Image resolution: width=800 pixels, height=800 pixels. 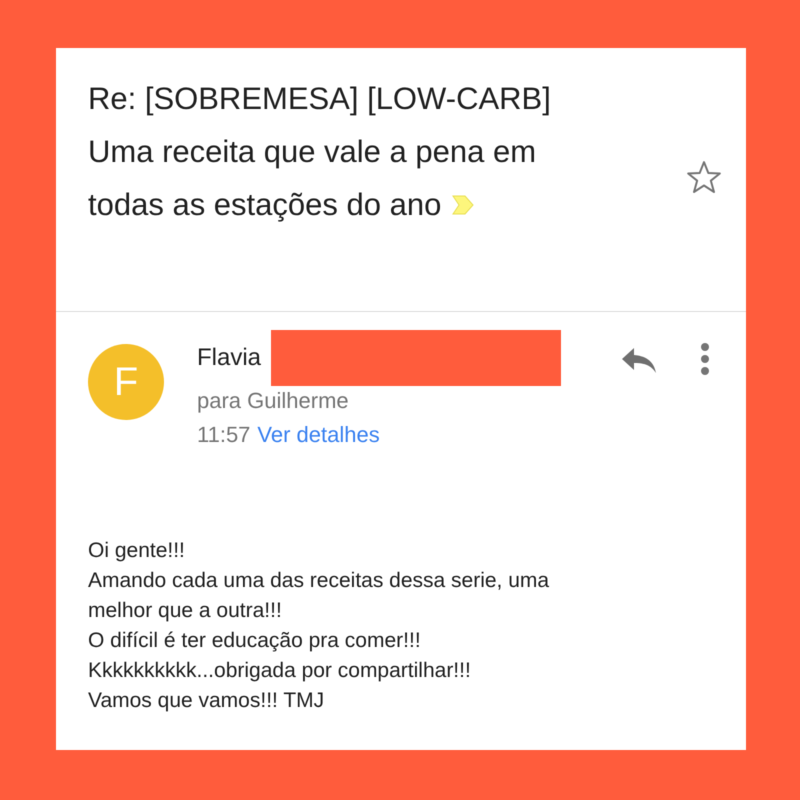 What do you see at coordinates (185, 611) in the screenshot?
I see `message-line: melhor que a outra!!!` at bounding box center [185, 611].